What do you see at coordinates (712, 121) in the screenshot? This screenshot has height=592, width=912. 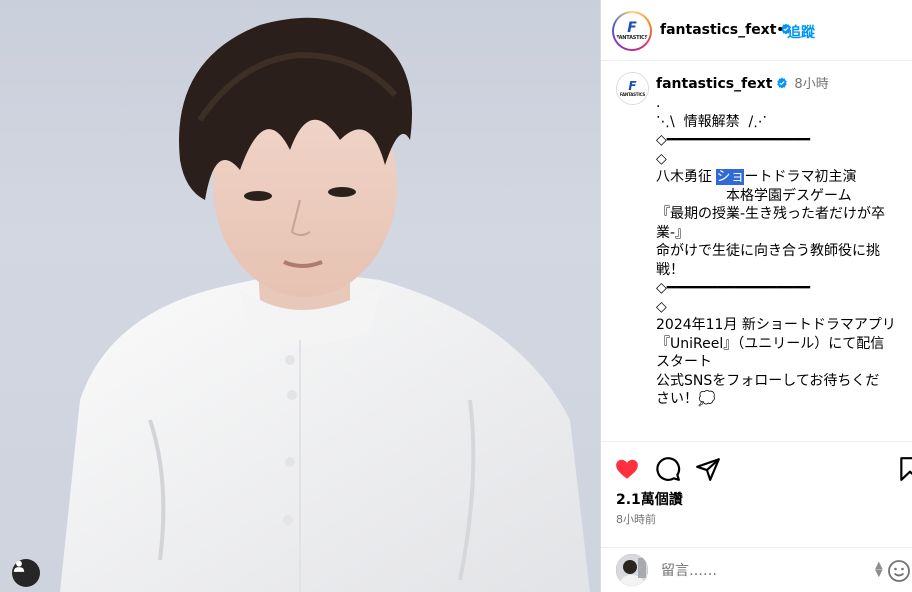 I see `caption-line: ⋱\ 情報解禁 /⋰` at bounding box center [712, 121].